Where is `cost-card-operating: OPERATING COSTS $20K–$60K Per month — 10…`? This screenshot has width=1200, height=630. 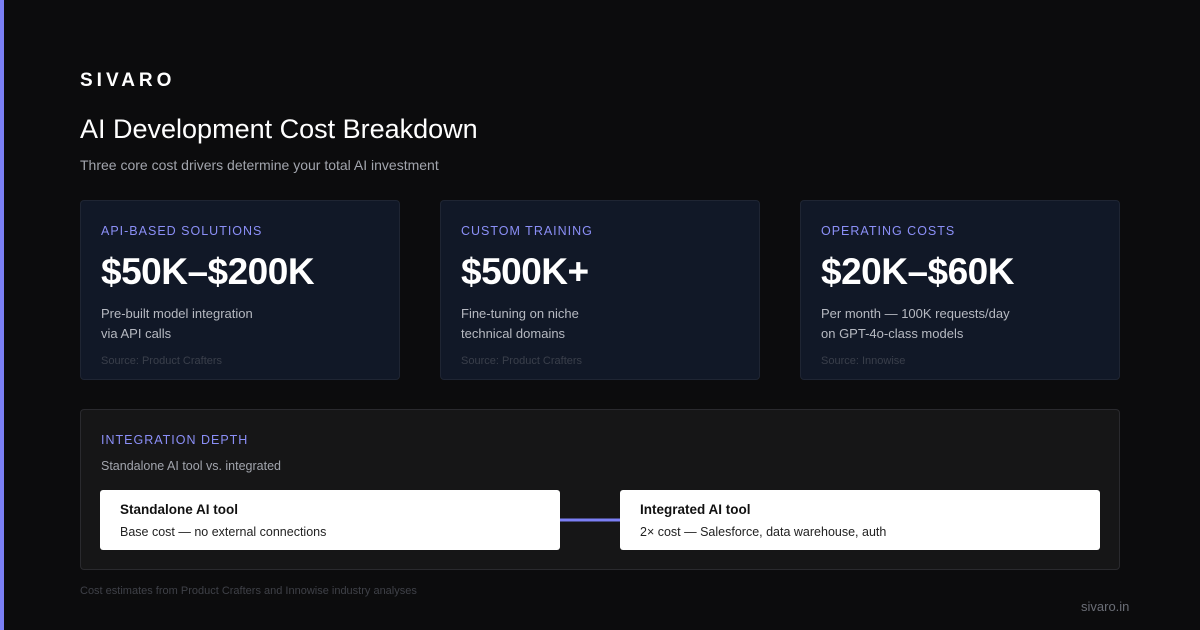
cost-card-operating: OPERATING COSTS $20K–$60K Per month — 10… is located at coordinates (960, 290).